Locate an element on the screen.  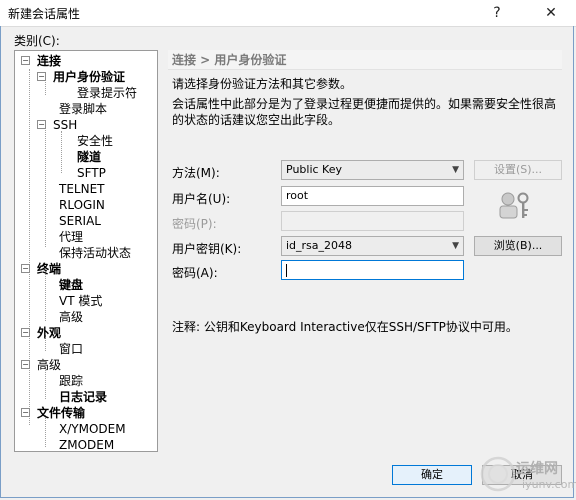
tree-item-keepalive: 保持活动状态 is located at coordinates (95, 253).